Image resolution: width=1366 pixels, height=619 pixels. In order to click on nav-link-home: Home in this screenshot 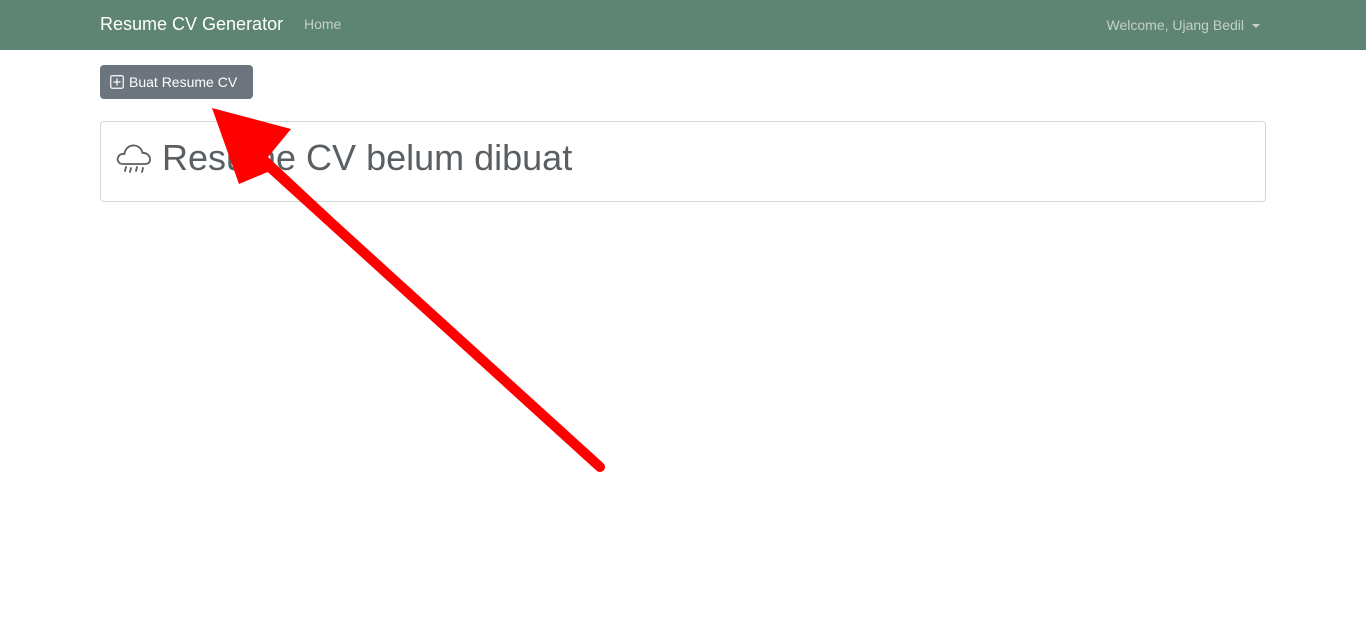, I will do `click(322, 25)`.